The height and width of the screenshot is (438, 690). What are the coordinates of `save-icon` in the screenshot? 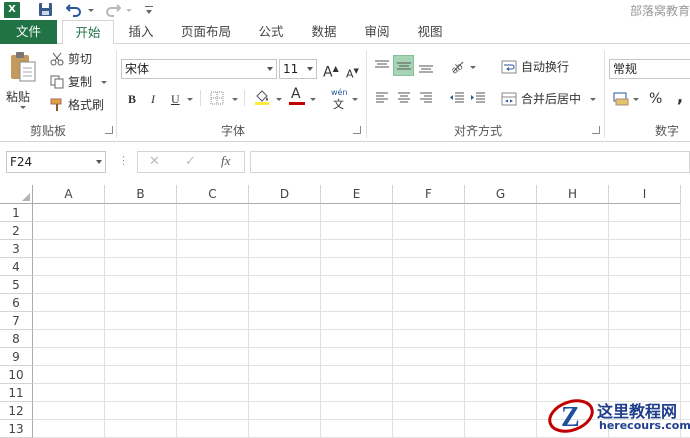 It's located at (45, 9).